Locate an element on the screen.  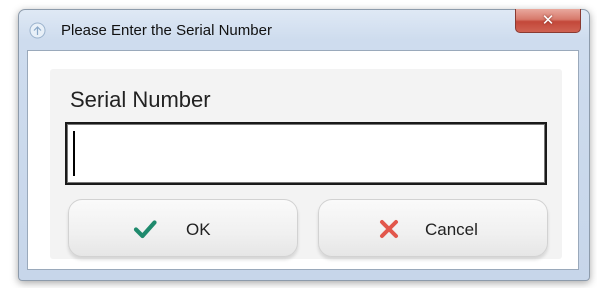
app-icon is located at coordinates (37, 30).